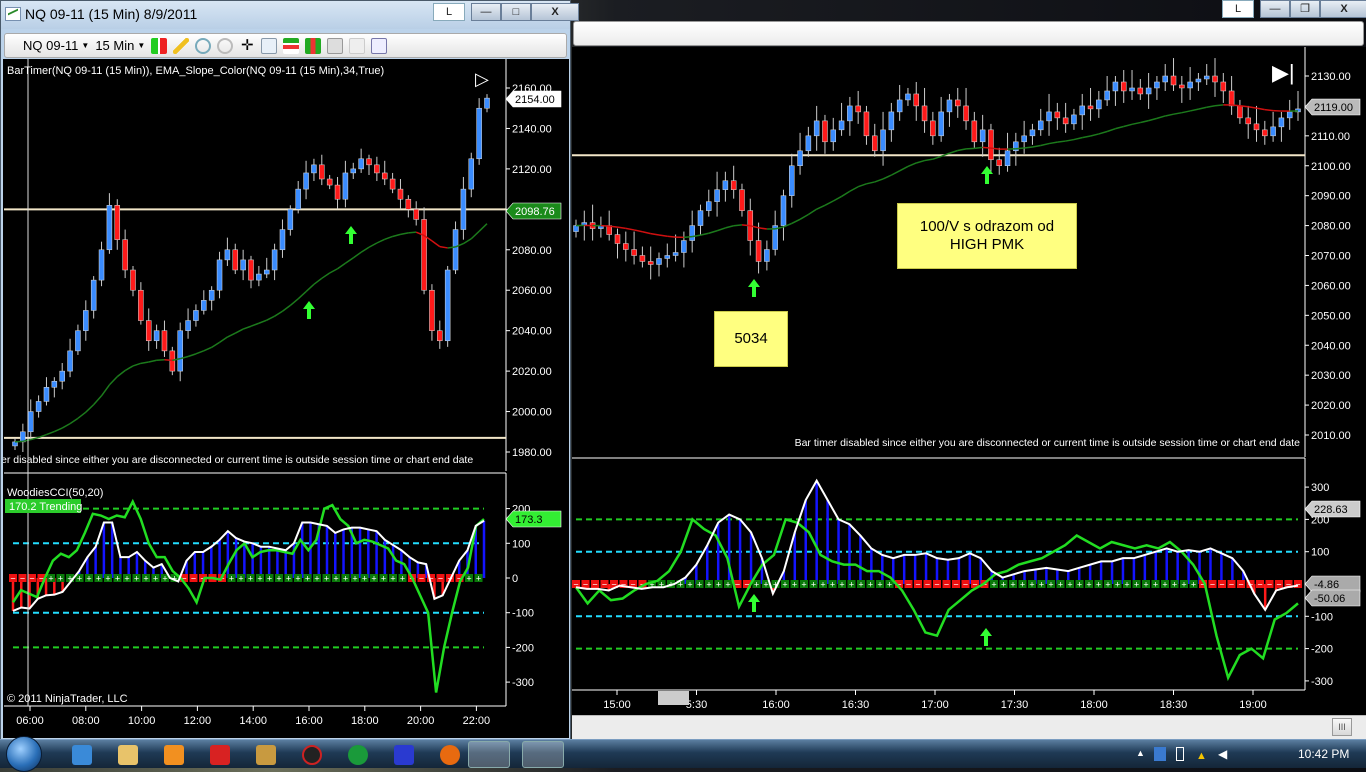  What do you see at coordinates (203, 46) in the screenshot?
I see `zoom-in-icon` at bounding box center [203, 46].